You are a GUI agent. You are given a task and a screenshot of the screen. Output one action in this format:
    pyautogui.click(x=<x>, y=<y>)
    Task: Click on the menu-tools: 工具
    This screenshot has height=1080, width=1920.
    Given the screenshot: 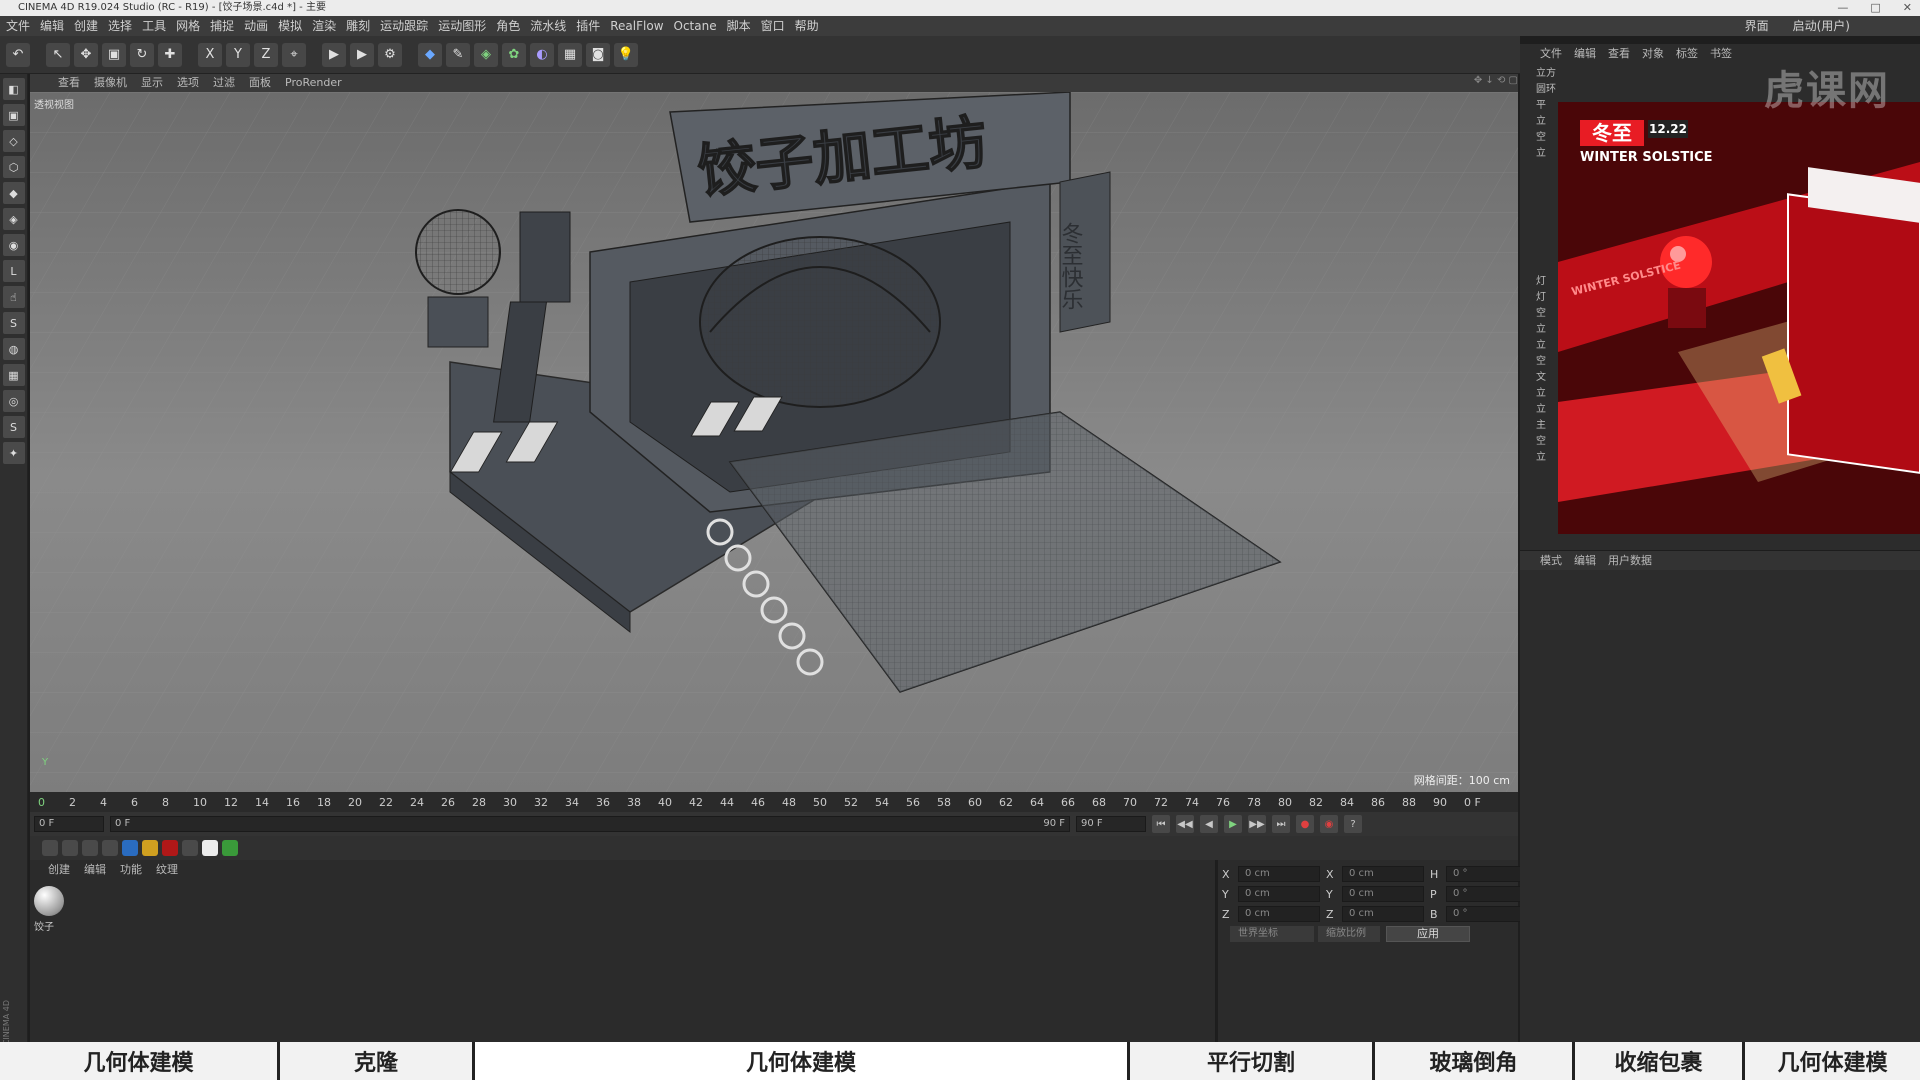 What is the action you would take?
    pyautogui.click(x=154, y=26)
    